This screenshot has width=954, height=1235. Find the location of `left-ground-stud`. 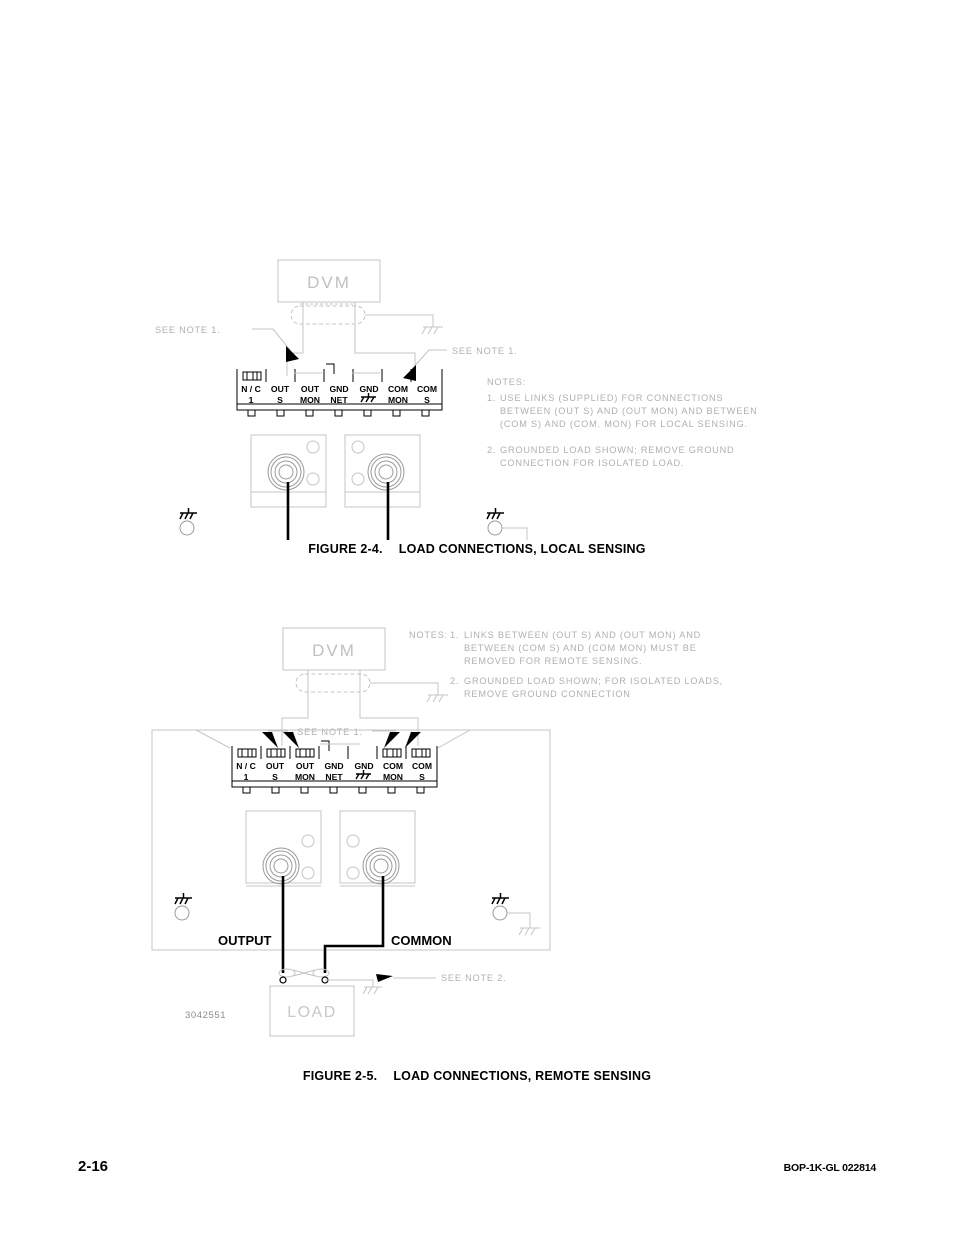

left-ground-stud is located at coordinates (187, 528).